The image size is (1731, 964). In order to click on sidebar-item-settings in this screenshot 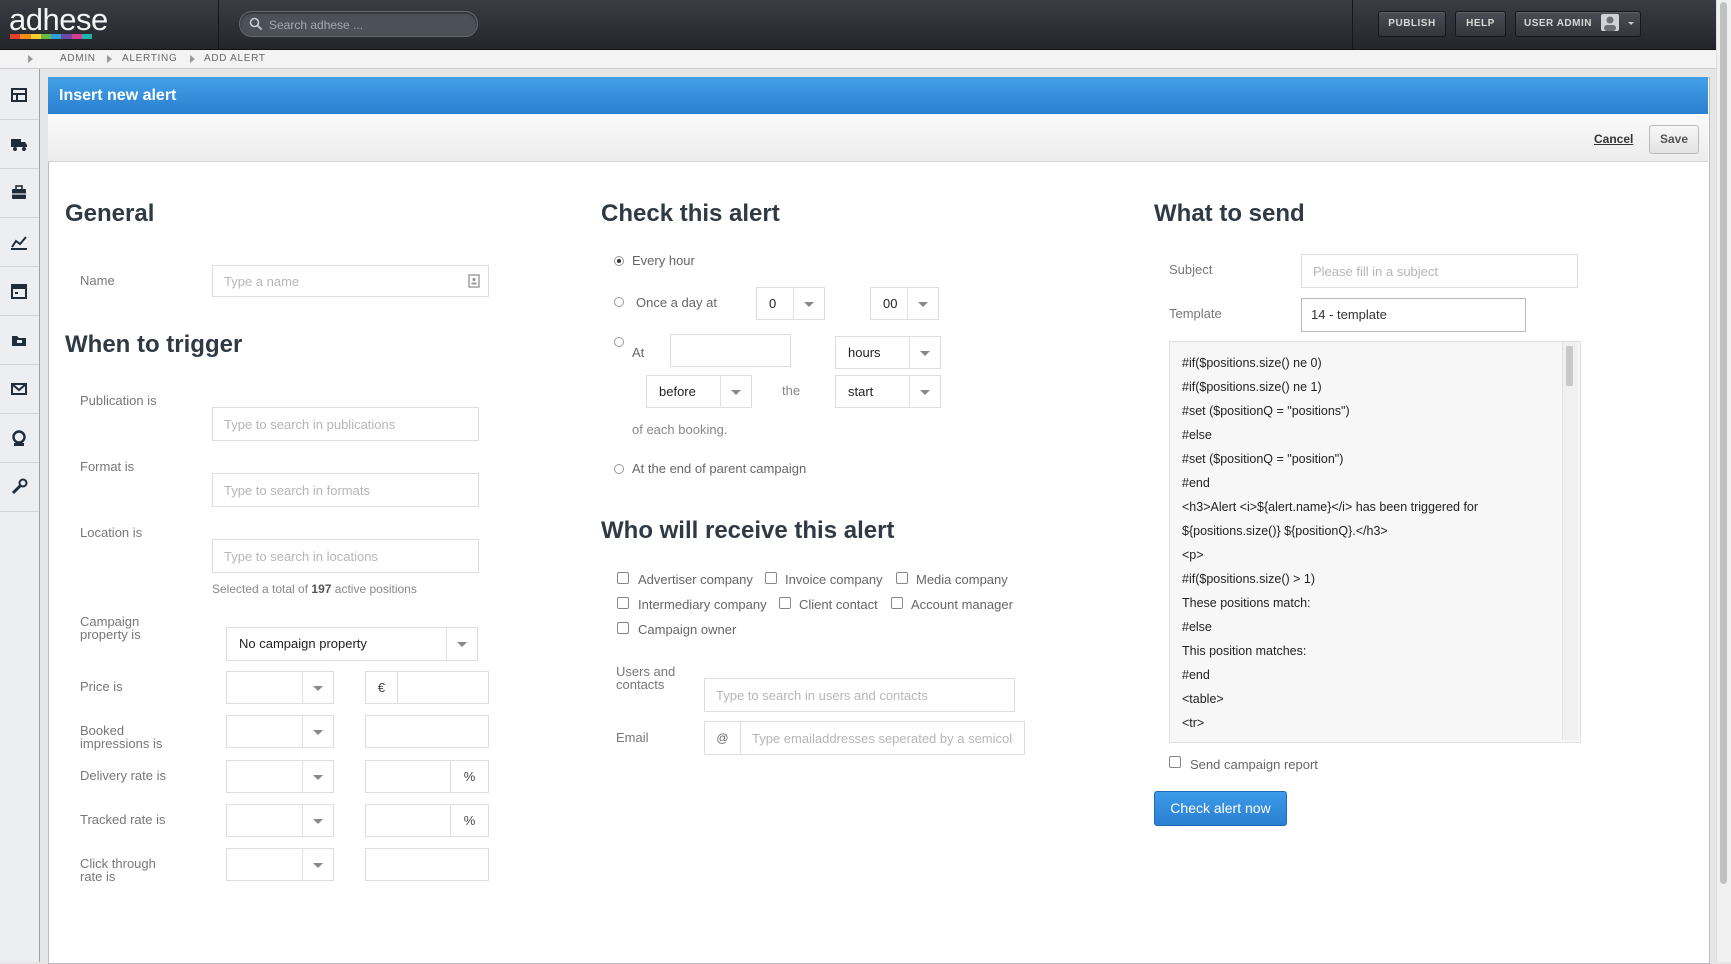, I will do `click(19, 487)`.